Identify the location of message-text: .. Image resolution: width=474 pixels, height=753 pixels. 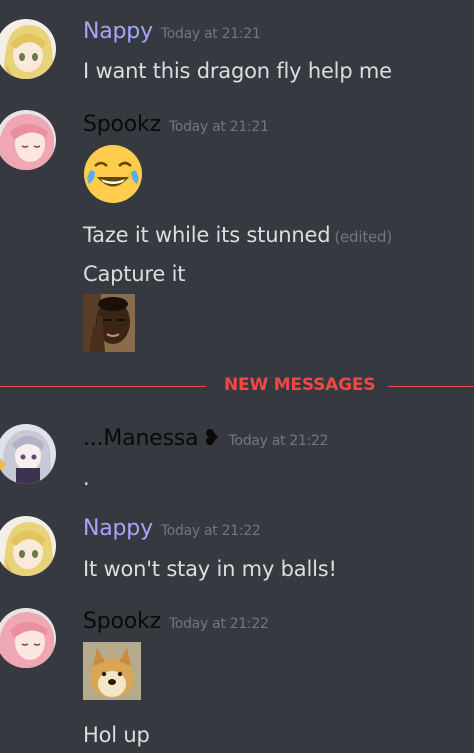
(86, 478).